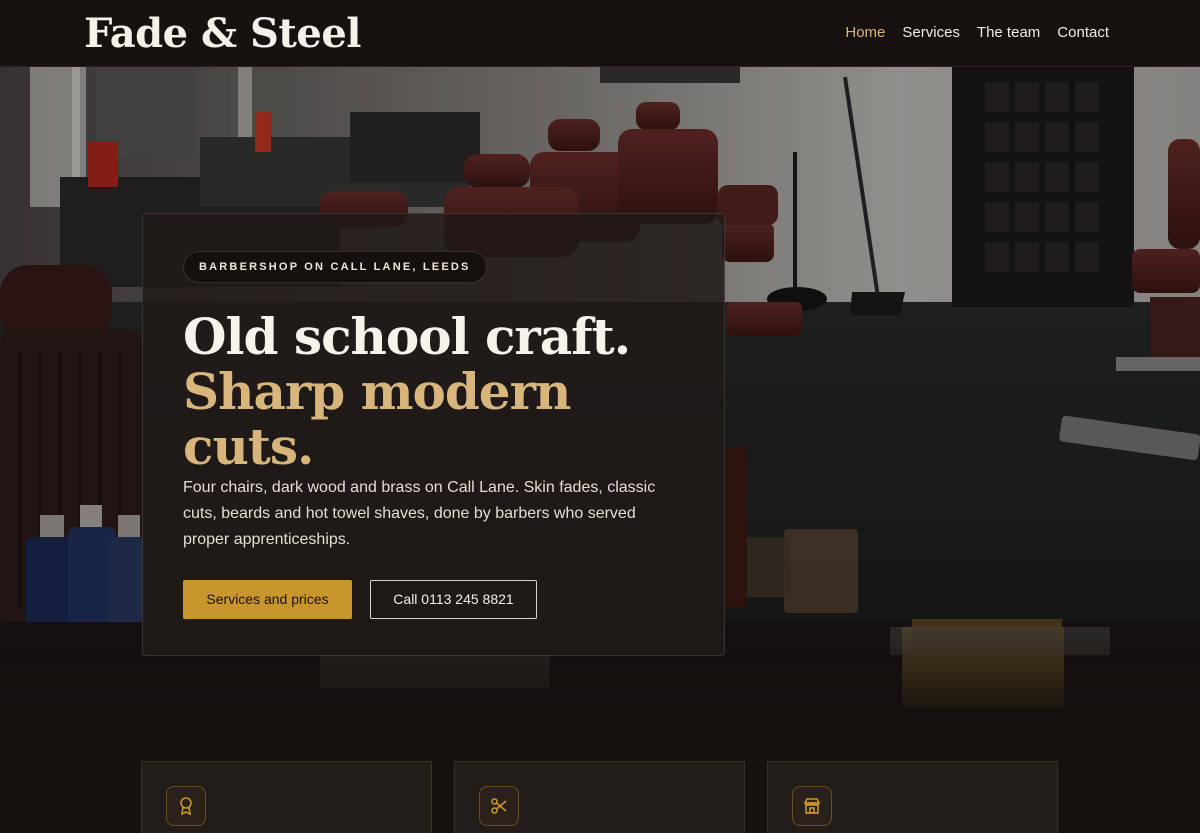 The height and width of the screenshot is (833, 1200). Describe the element at coordinates (931, 33) in the screenshot. I see `nav-item-services: Services` at that location.